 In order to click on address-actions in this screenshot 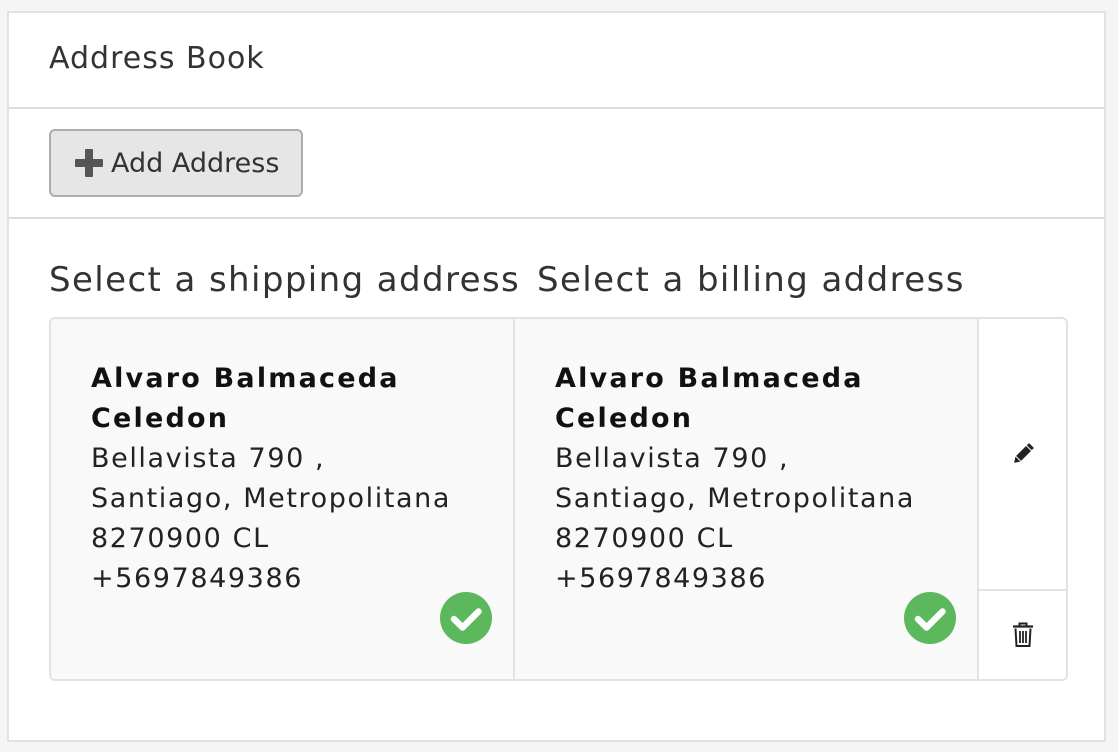, I will do `click(1022, 499)`.